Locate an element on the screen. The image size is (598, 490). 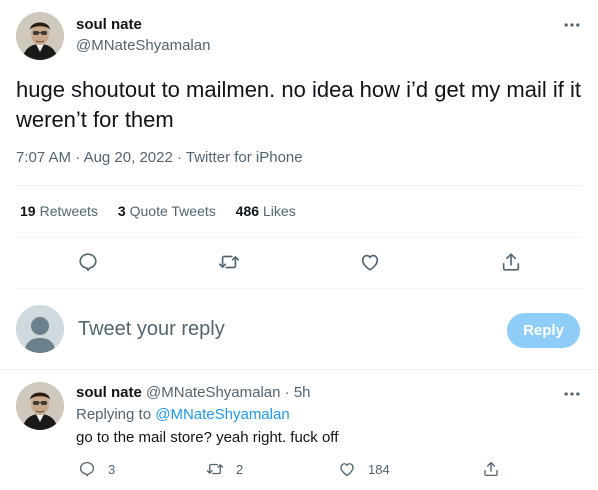
replying-prefix: Replying to is located at coordinates (114, 414).